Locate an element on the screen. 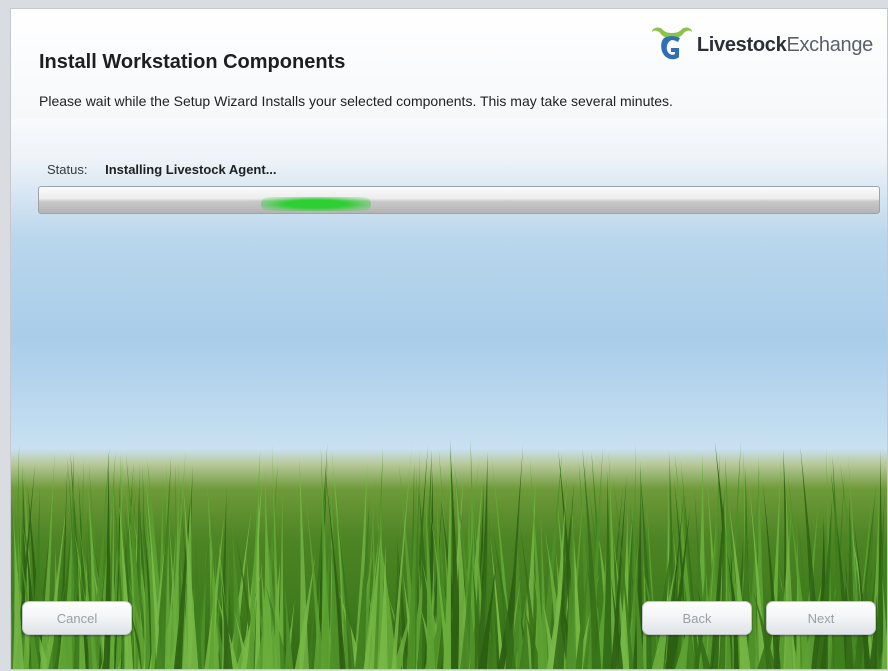 The image size is (888, 671). page-title: Install Workstation Components is located at coordinates (192, 62).